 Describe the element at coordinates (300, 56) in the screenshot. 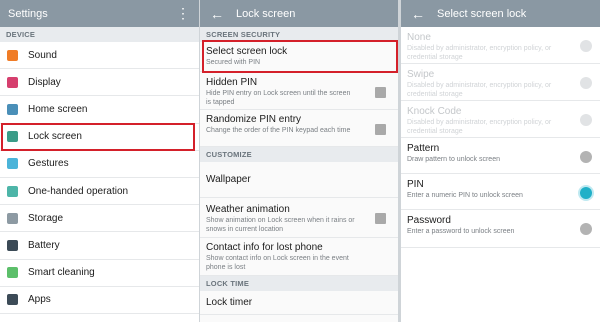

I see `select-screen-lock-highlight` at that location.